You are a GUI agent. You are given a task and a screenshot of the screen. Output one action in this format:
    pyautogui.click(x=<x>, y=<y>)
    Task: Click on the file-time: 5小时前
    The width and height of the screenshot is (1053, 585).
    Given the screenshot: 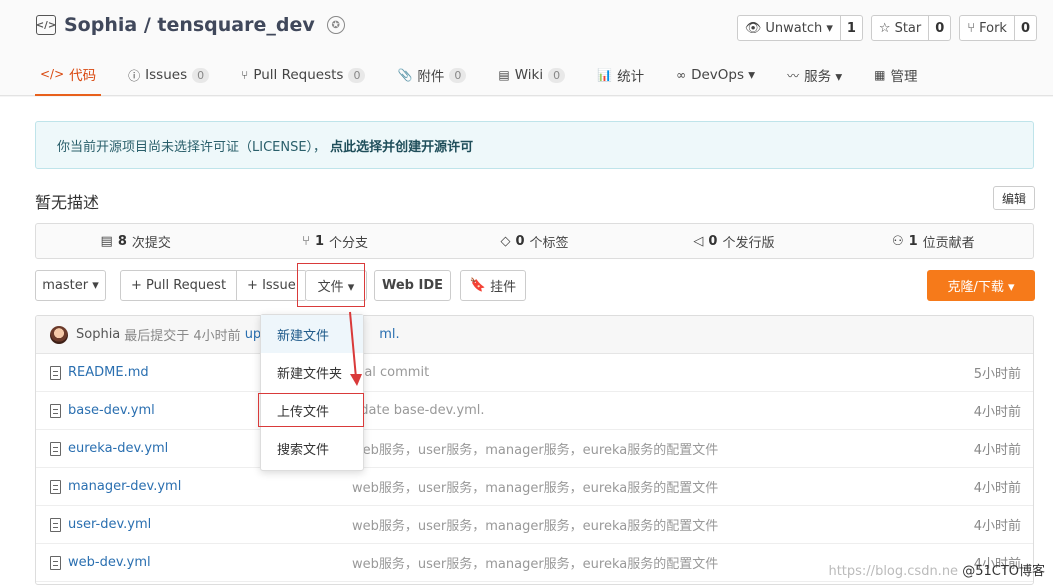 What is the action you would take?
    pyautogui.click(x=997, y=374)
    